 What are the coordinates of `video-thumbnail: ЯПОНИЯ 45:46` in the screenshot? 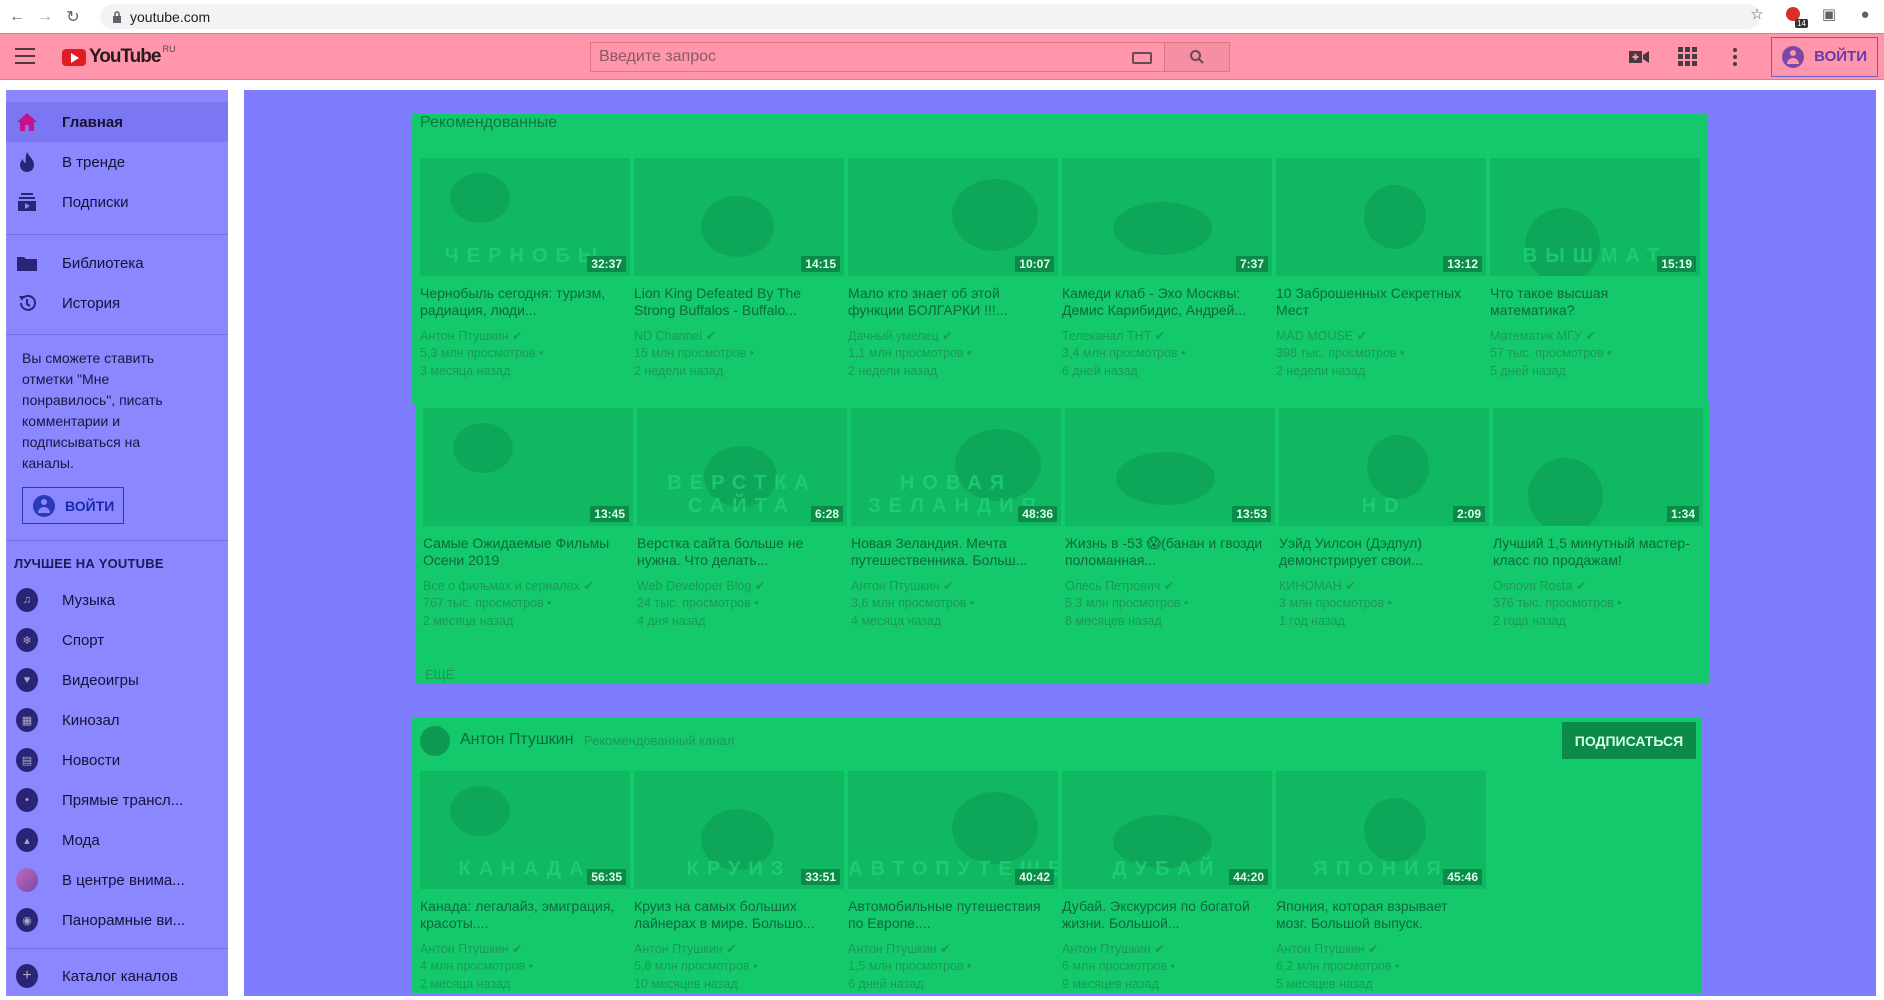 It's located at (1381, 830).